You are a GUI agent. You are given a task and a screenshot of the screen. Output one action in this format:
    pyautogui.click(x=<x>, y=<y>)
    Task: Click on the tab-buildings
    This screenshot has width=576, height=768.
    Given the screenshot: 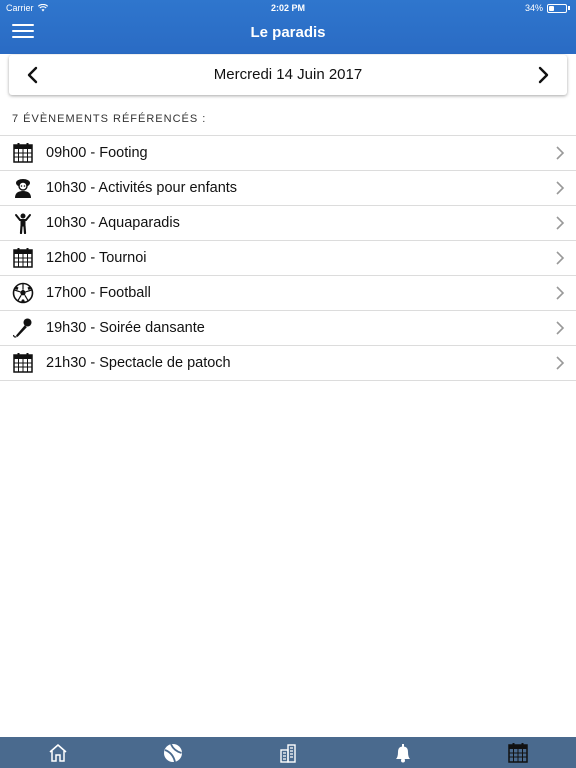 What is the action you would take?
    pyautogui.click(x=287, y=752)
    